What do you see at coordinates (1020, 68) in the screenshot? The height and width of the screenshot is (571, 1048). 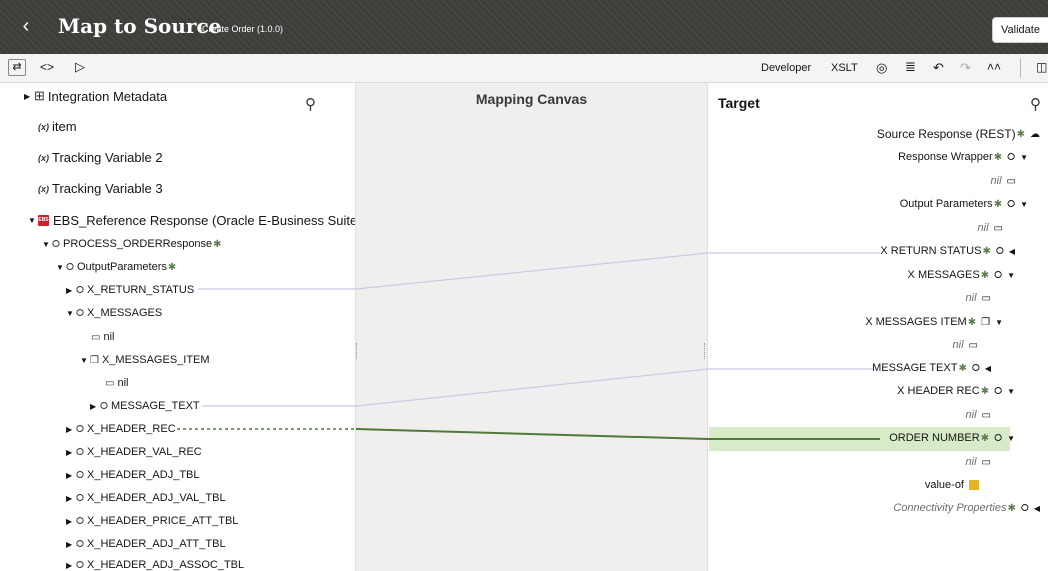 I see `toolbar-divider` at bounding box center [1020, 68].